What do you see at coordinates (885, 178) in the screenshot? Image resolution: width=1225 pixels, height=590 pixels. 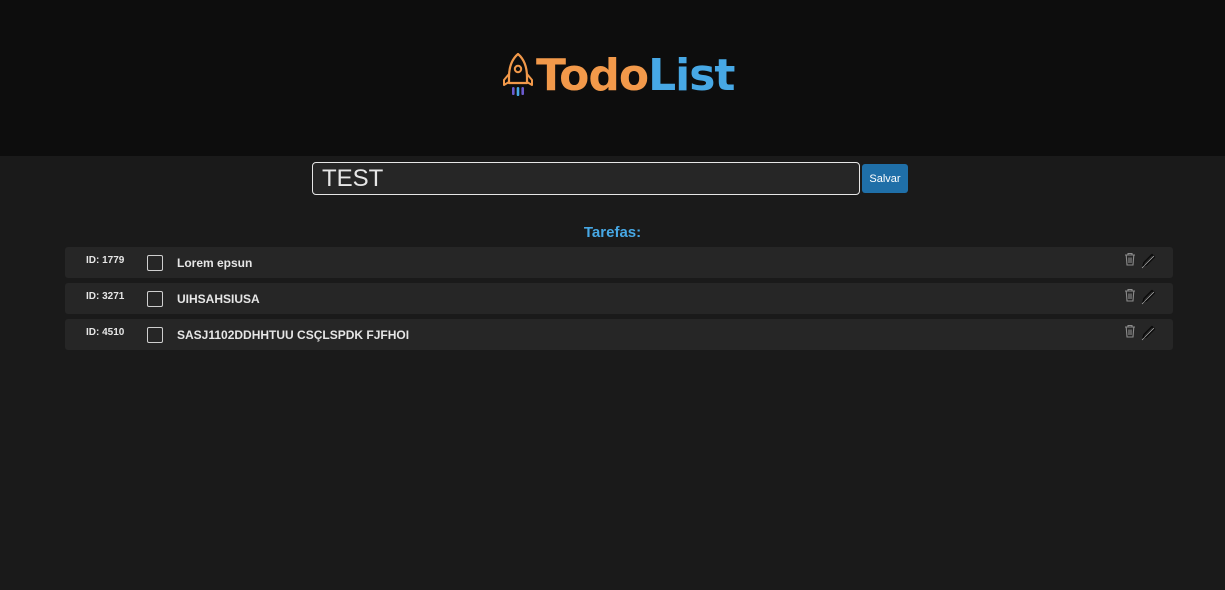 I see `save-button: Salvar` at bounding box center [885, 178].